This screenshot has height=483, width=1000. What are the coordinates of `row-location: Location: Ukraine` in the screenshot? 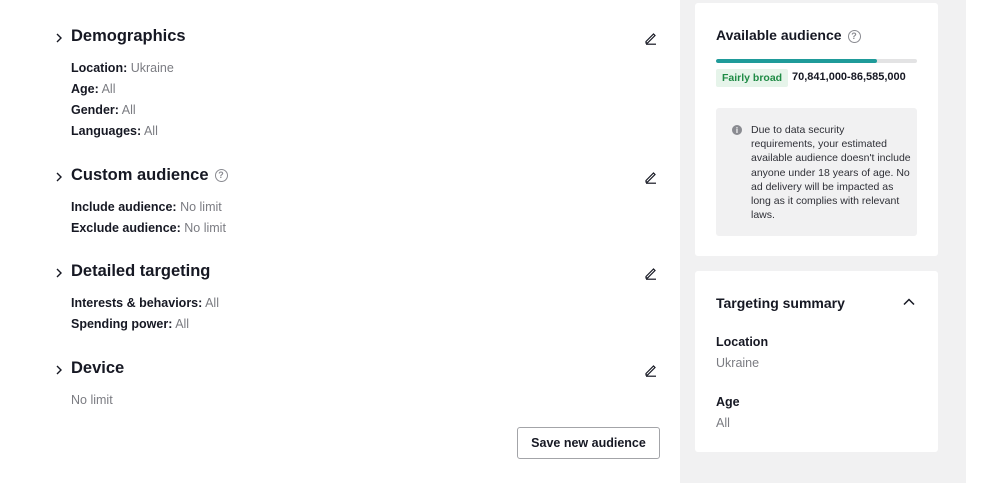 It's located at (122, 68).